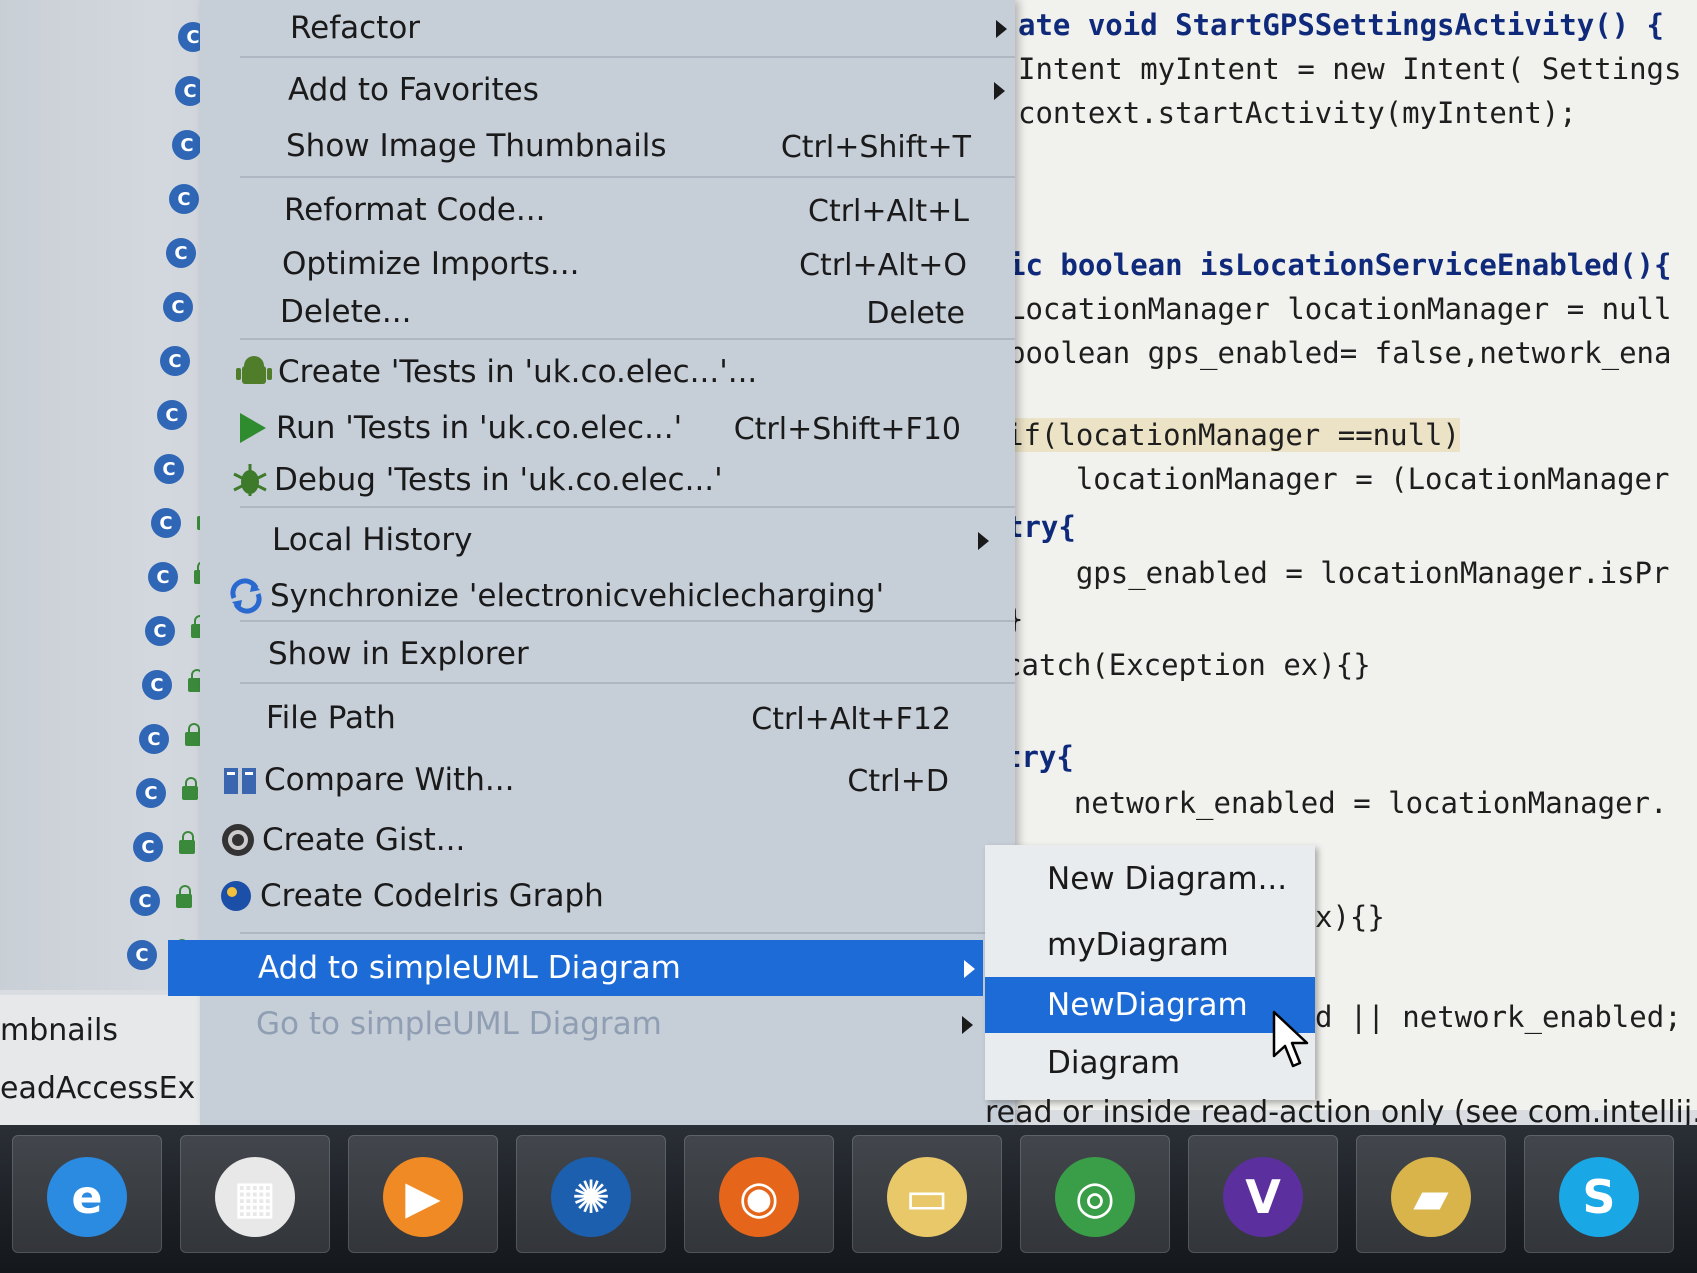 This screenshot has height=1273, width=1697. I want to click on menu-item-show-image-thumbnails: Show Image Thumbnails Ctrl+Shift+T, so click(603, 146).